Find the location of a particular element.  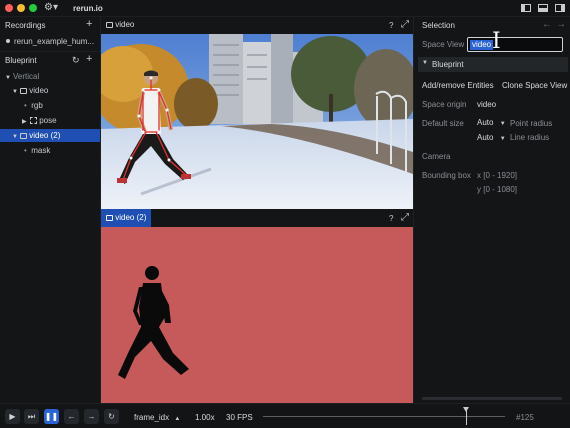

blueprint-section-label: Blueprint is located at coordinates (448, 64).